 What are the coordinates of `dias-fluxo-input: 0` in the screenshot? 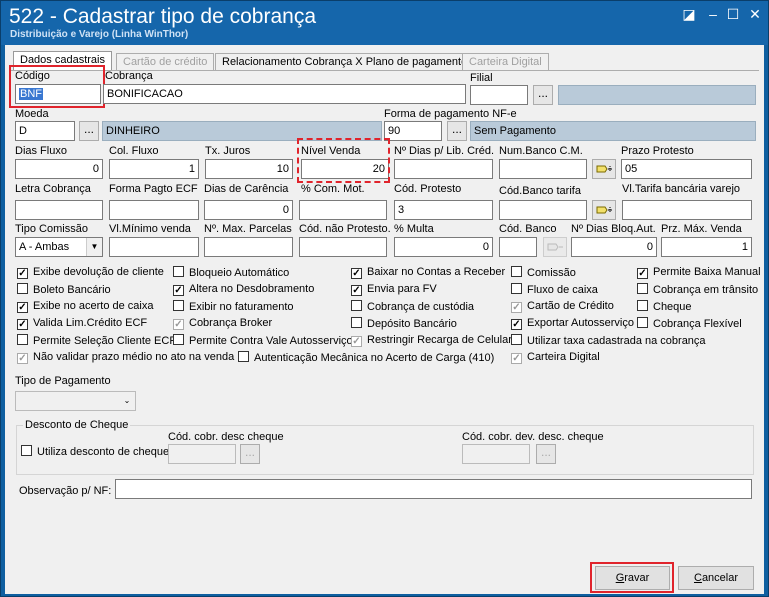 It's located at (59, 169).